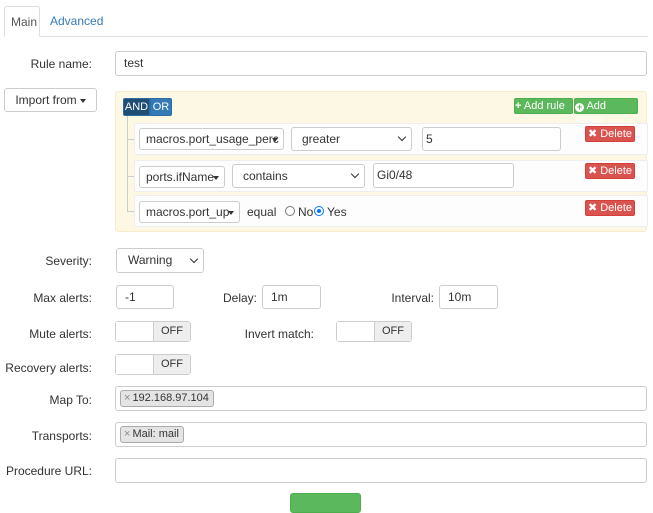 The image size is (653, 513). What do you see at coordinates (518, 106) in the screenshot?
I see `plus-icon: +` at bounding box center [518, 106].